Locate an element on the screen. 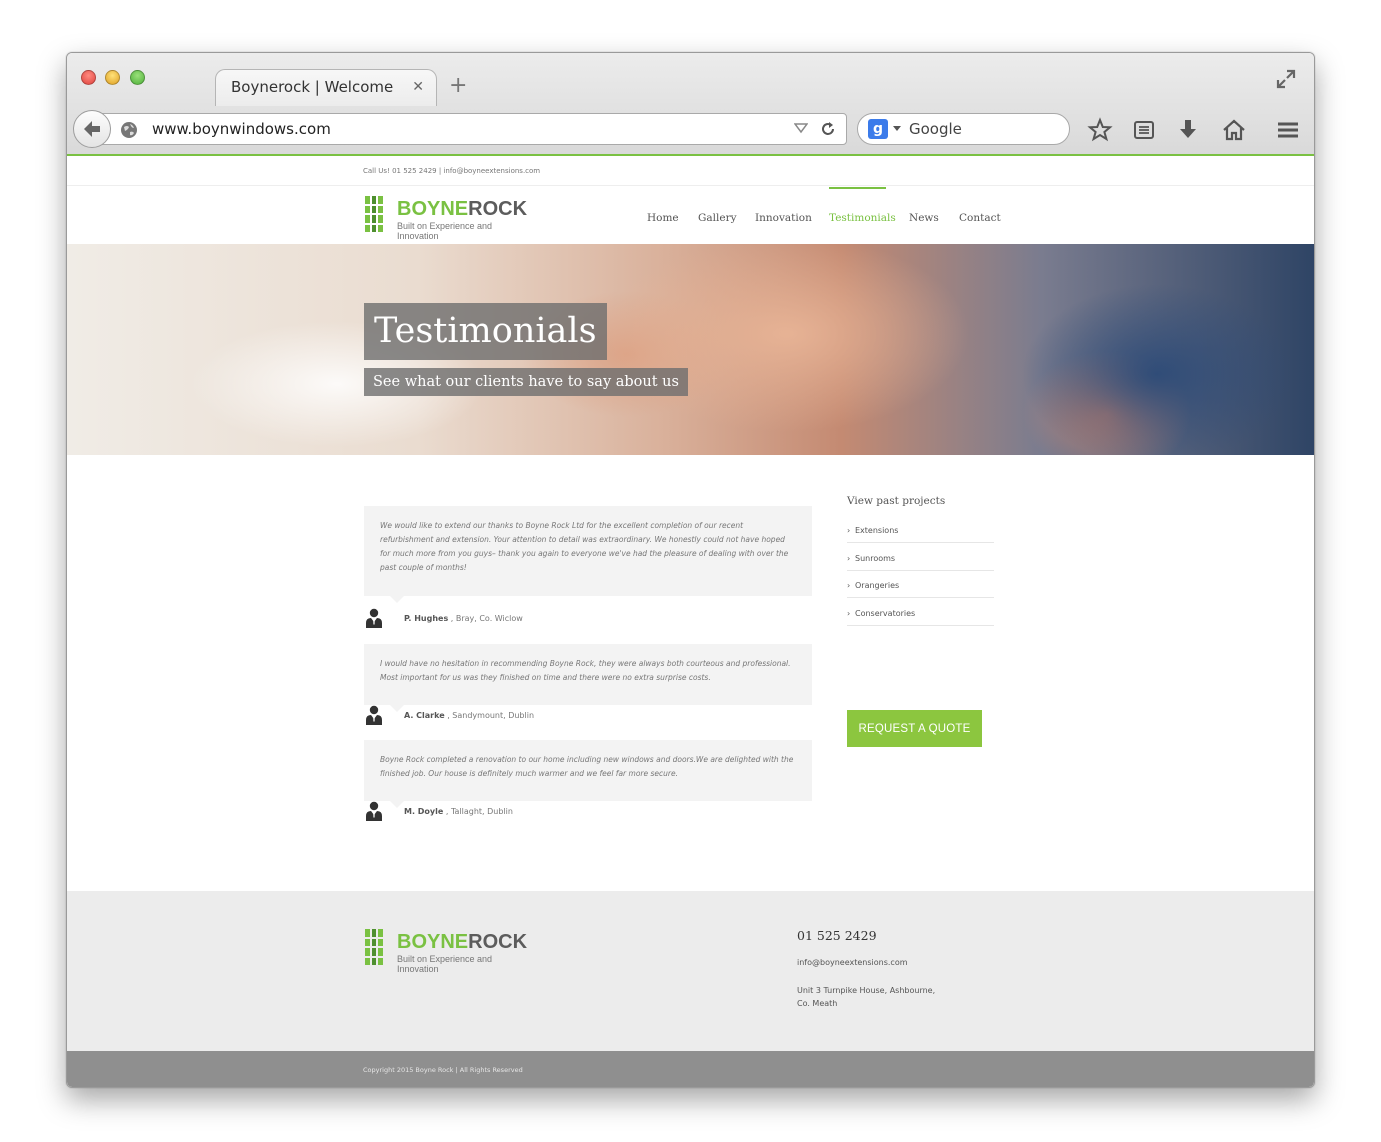 This screenshot has height=1142, width=1381. new-tab-icon: + is located at coordinates (458, 85).